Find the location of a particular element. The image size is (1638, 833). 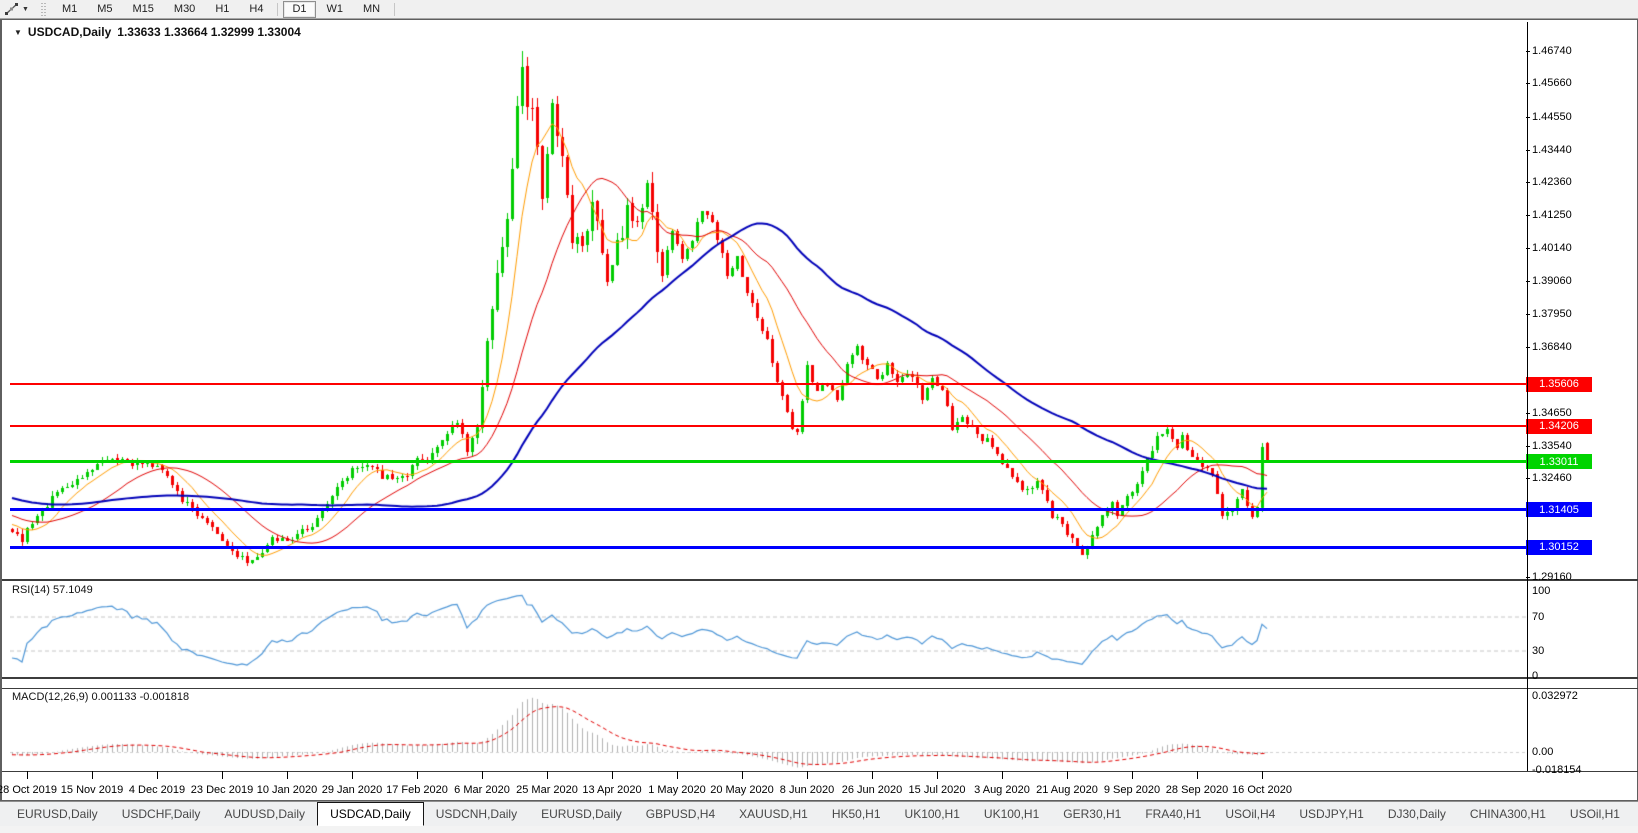

chart-tab-usdchf-1: USDCHF,Daily is located at coordinates (161, 814).